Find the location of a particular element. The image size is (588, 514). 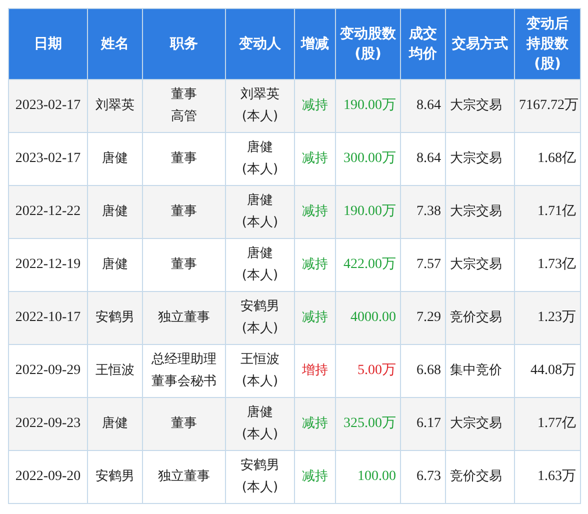

actor-name: 王恒波 is located at coordinates (260, 360).